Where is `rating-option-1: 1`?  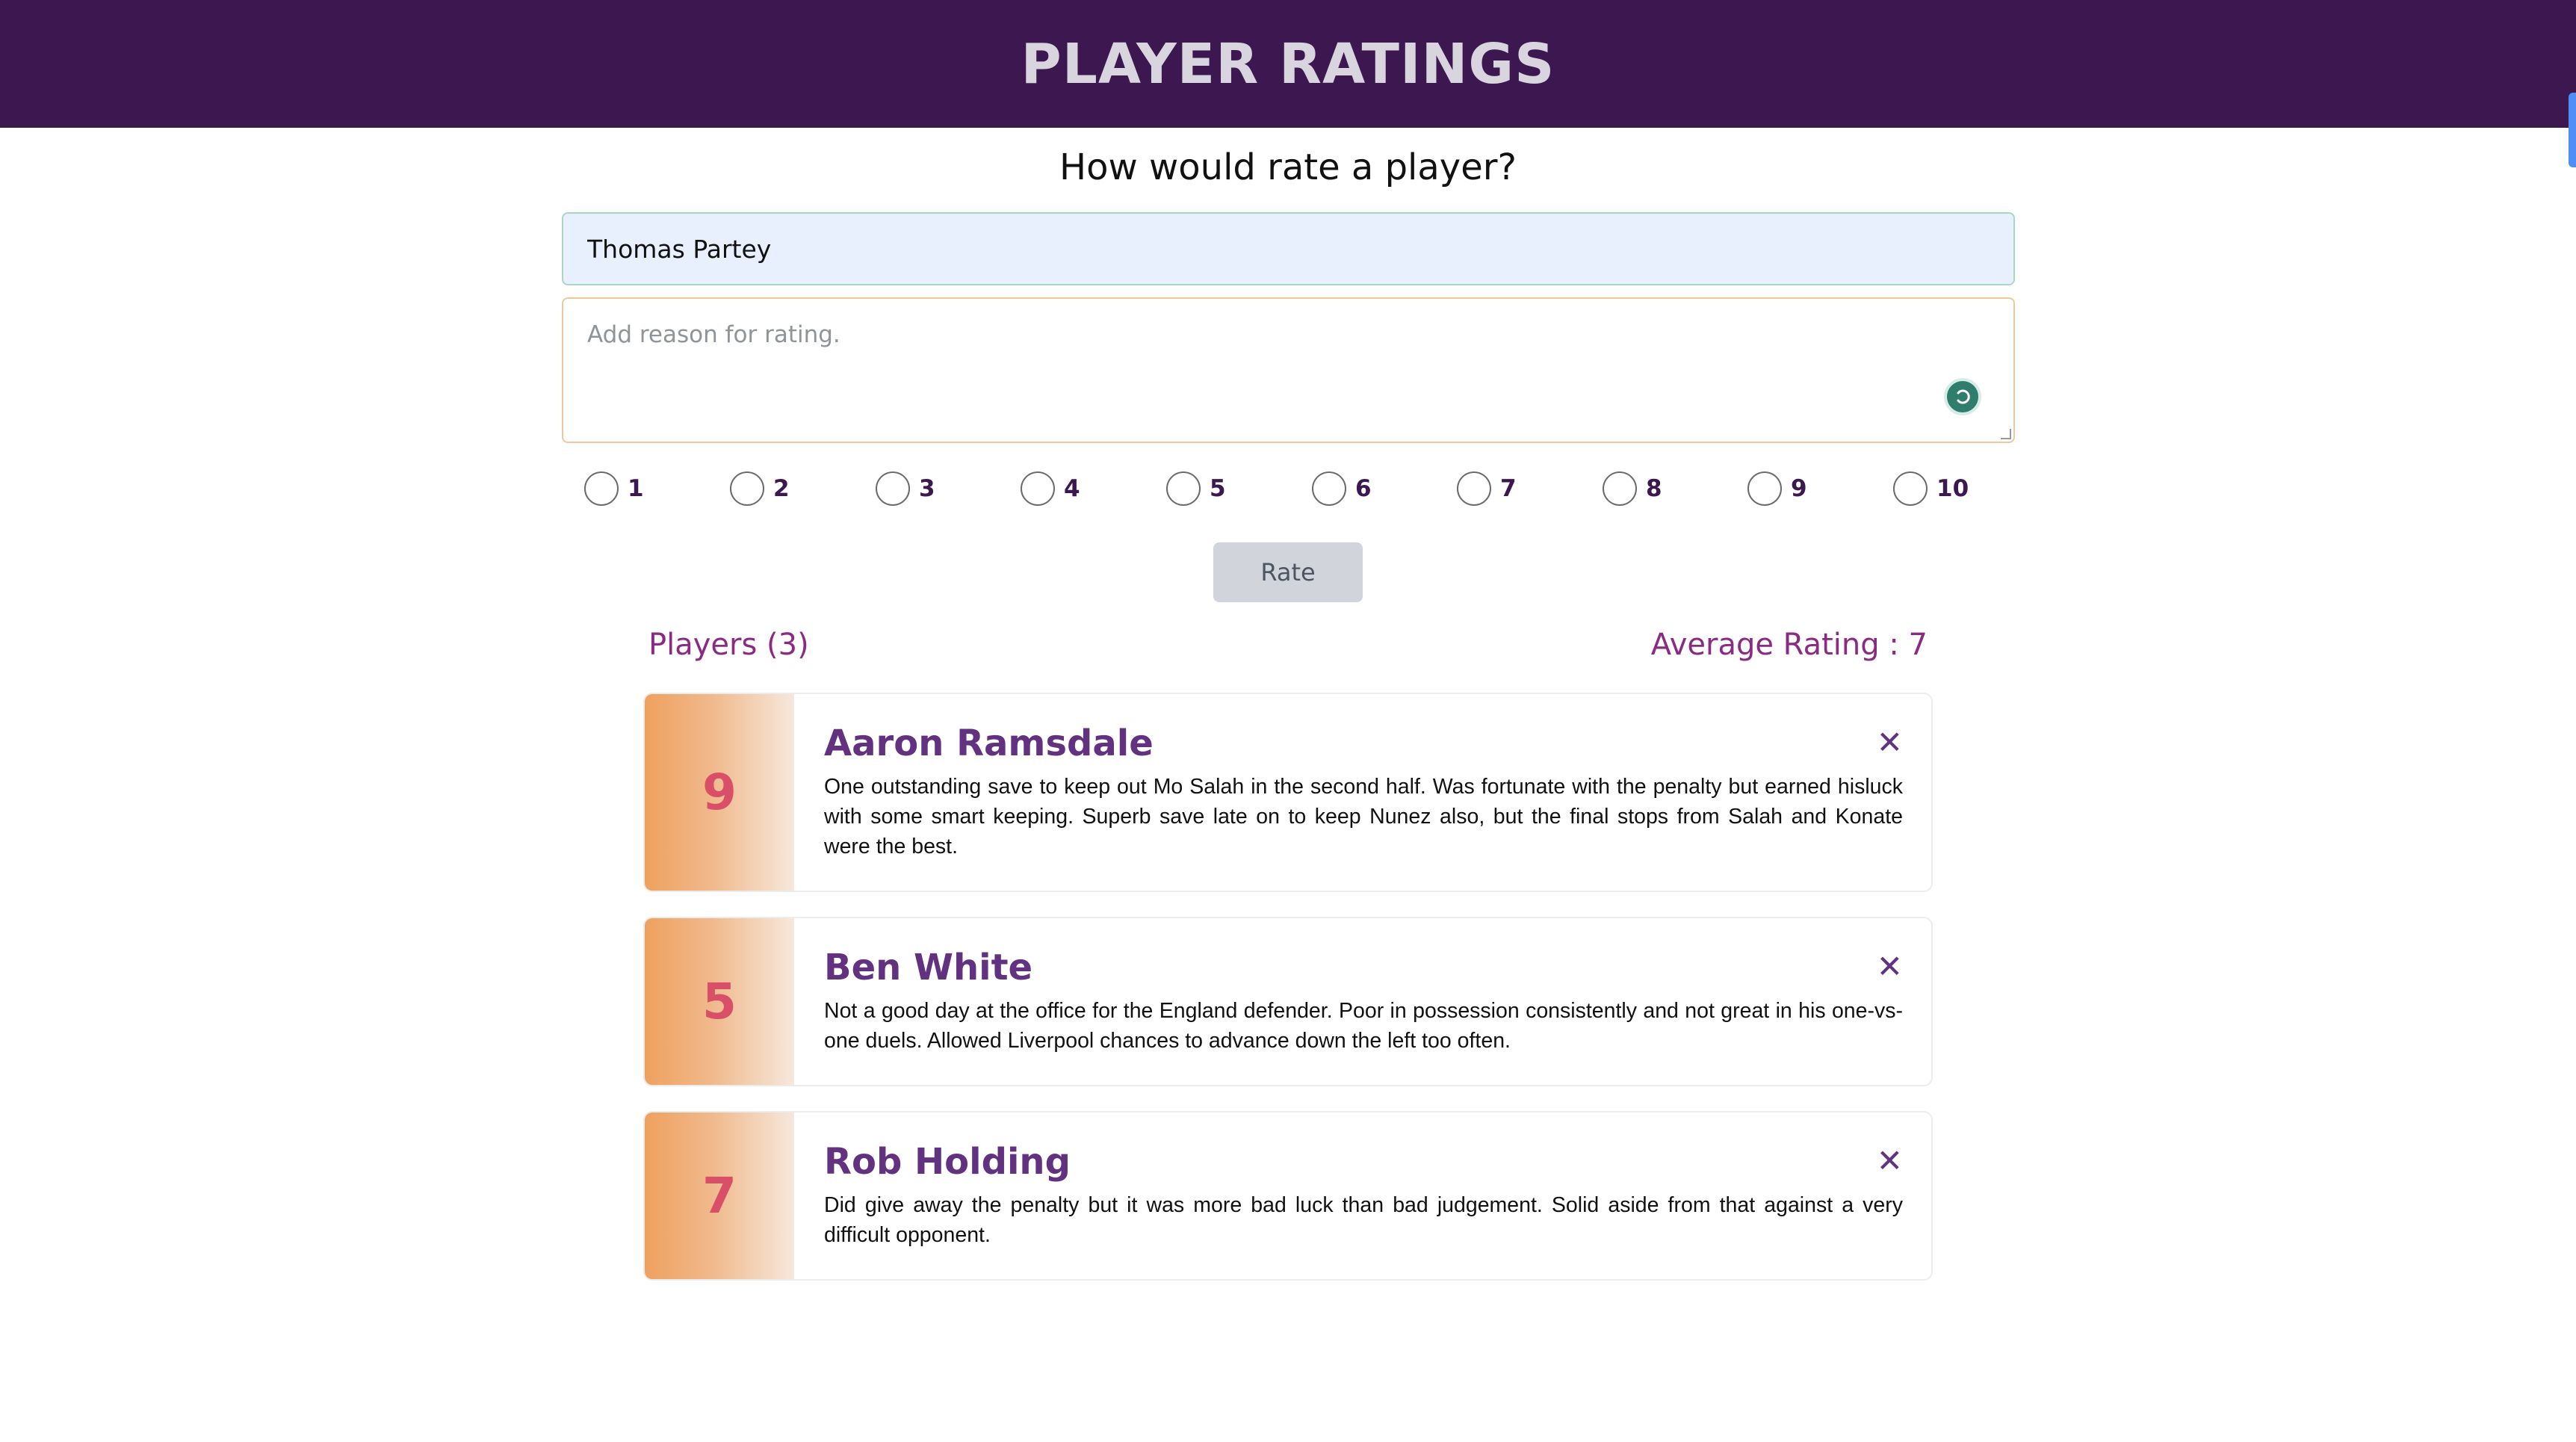 rating-option-1: 1 is located at coordinates (614, 489).